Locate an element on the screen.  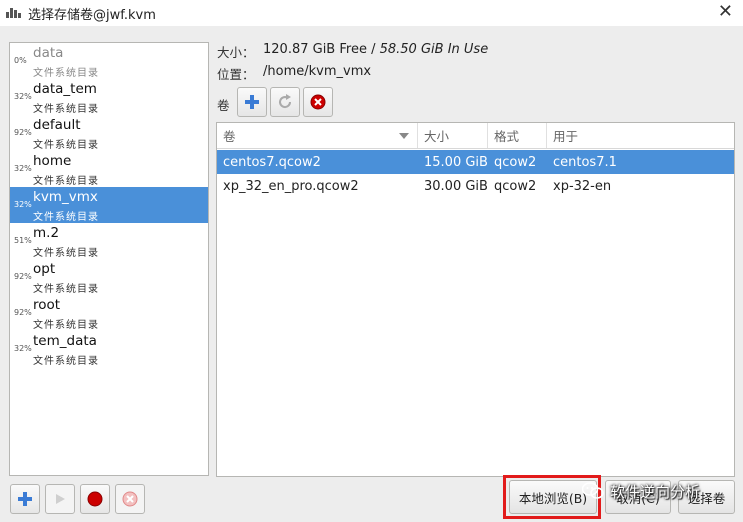
pool-item-opt: 92% opt 文件系统目录 is located at coordinates (109, 277).